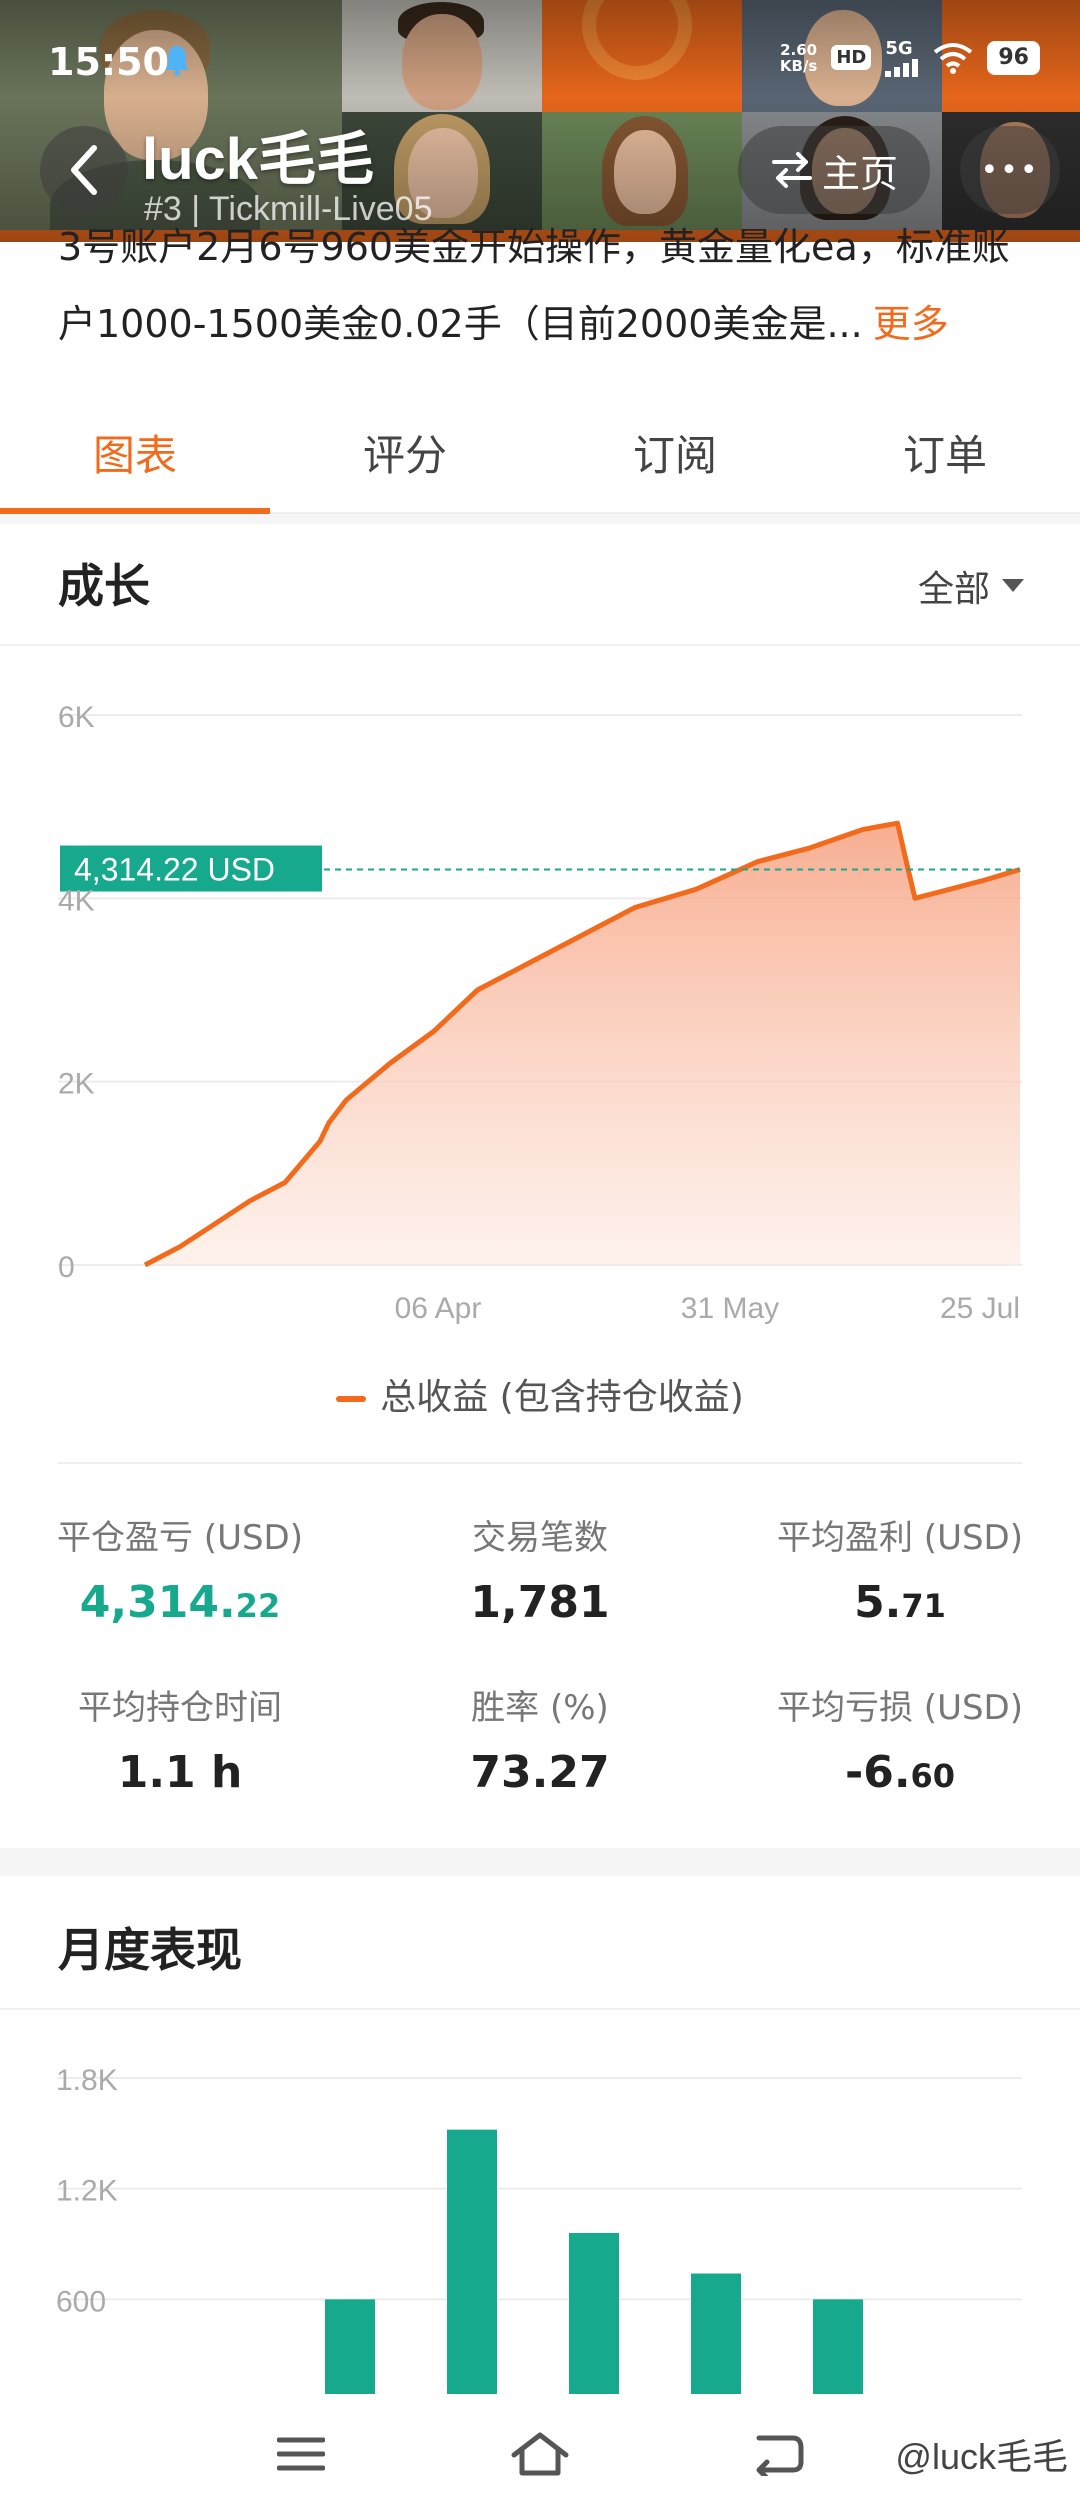 This screenshot has width=1080, height=2520. What do you see at coordinates (87, 2191) in the screenshot?
I see `y-tick-label: 1.2K` at bounding box center [87, 2191].